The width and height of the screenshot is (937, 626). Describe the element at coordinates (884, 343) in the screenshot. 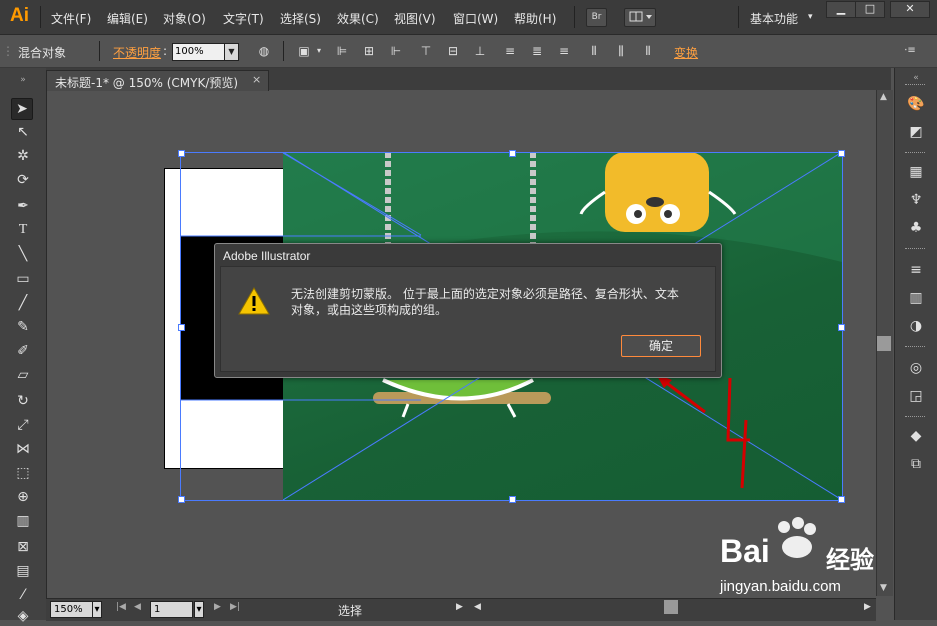

I see `vertical-scroll-thumb` at that location.